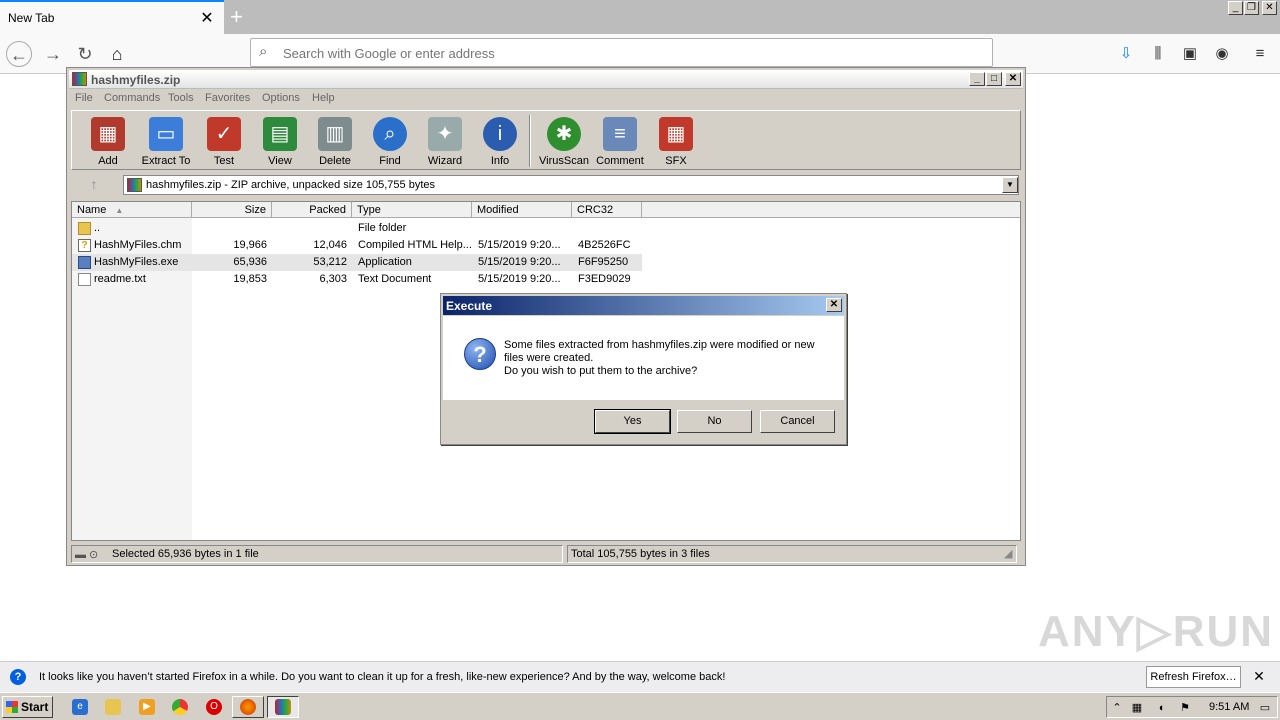 The image size is (1280, 720). I want to click on opera-icon: O, so click(214, 707).